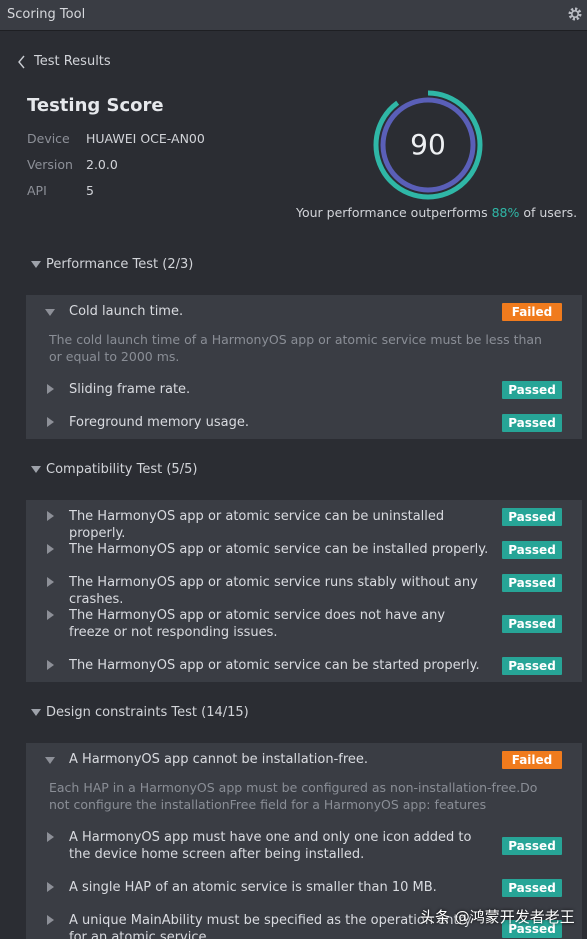 This screenshot has height=939, width=587. Describe the element at coordinates (120, 264) in the screenshot. I see `section-title: Performance Test (2/3)` at that location.